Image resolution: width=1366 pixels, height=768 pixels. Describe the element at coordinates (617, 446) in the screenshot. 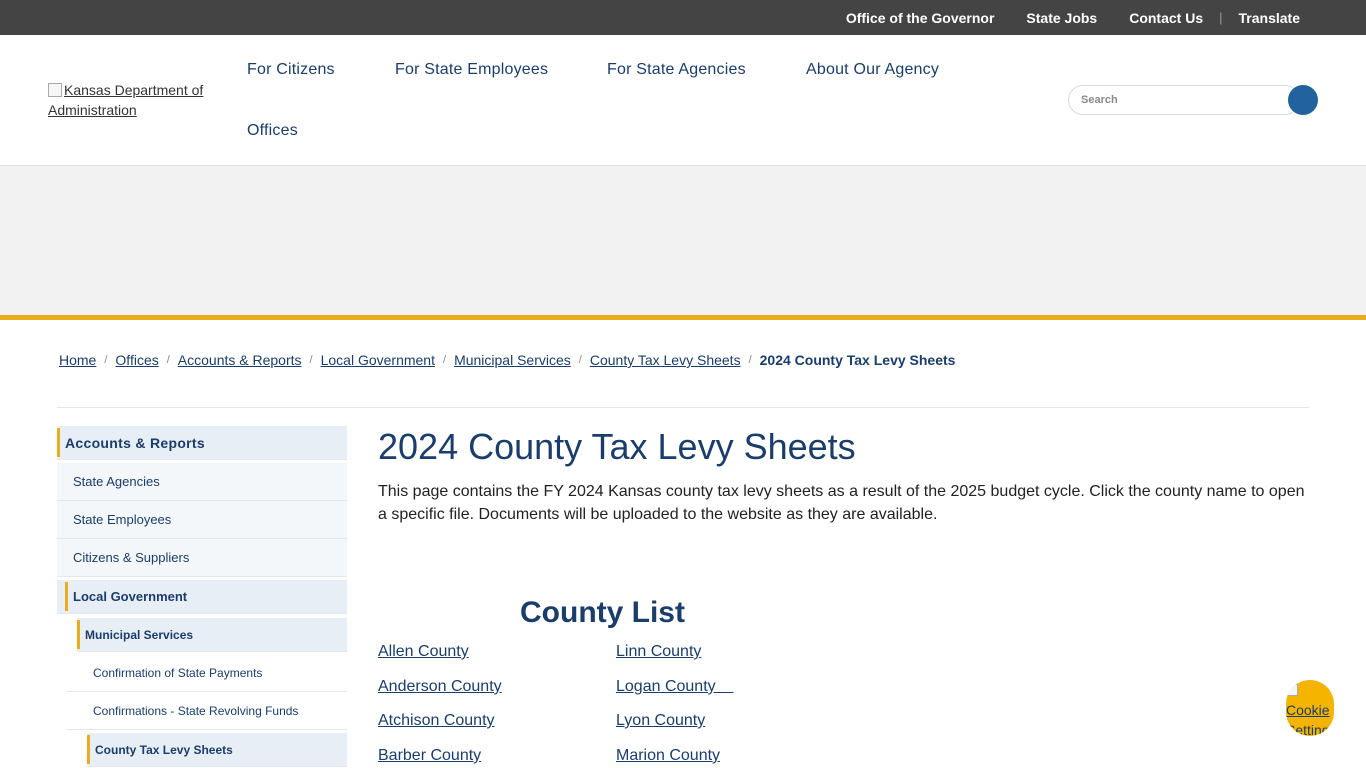

I see `page-title: 2024 County Tax Levy Sheets` at that location.